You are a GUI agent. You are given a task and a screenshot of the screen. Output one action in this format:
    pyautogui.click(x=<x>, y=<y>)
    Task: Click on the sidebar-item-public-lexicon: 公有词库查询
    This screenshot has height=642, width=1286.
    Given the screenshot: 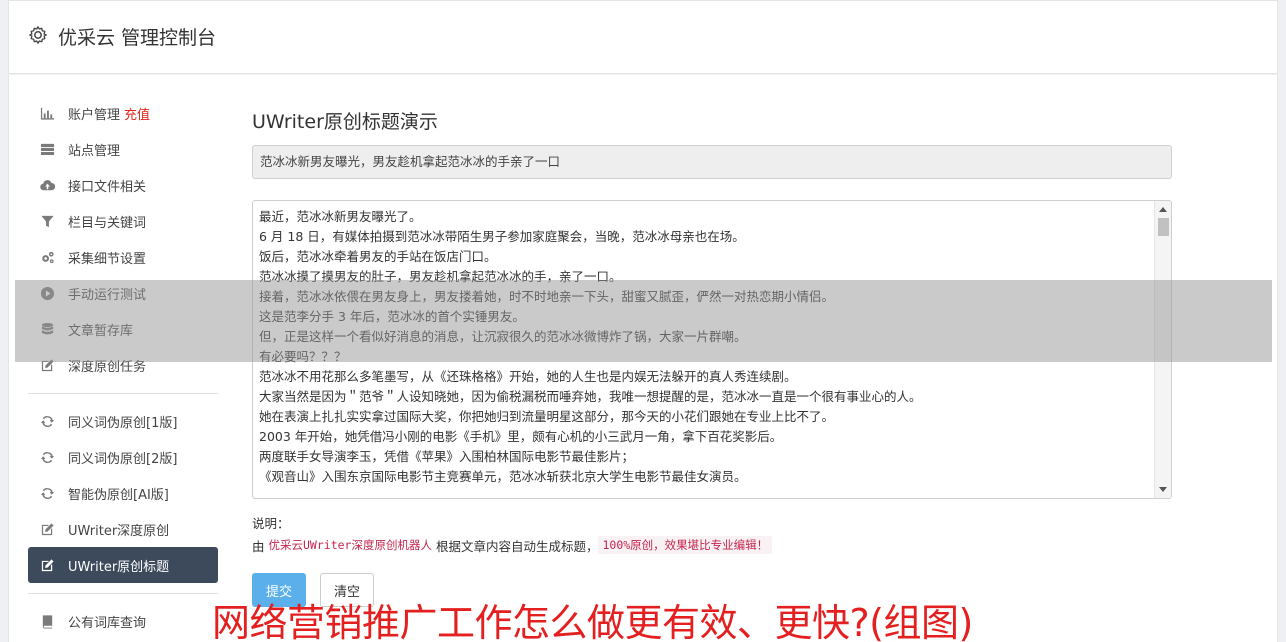 What is the action you would take?
    pyautogui.click(x=123, y=621)
    